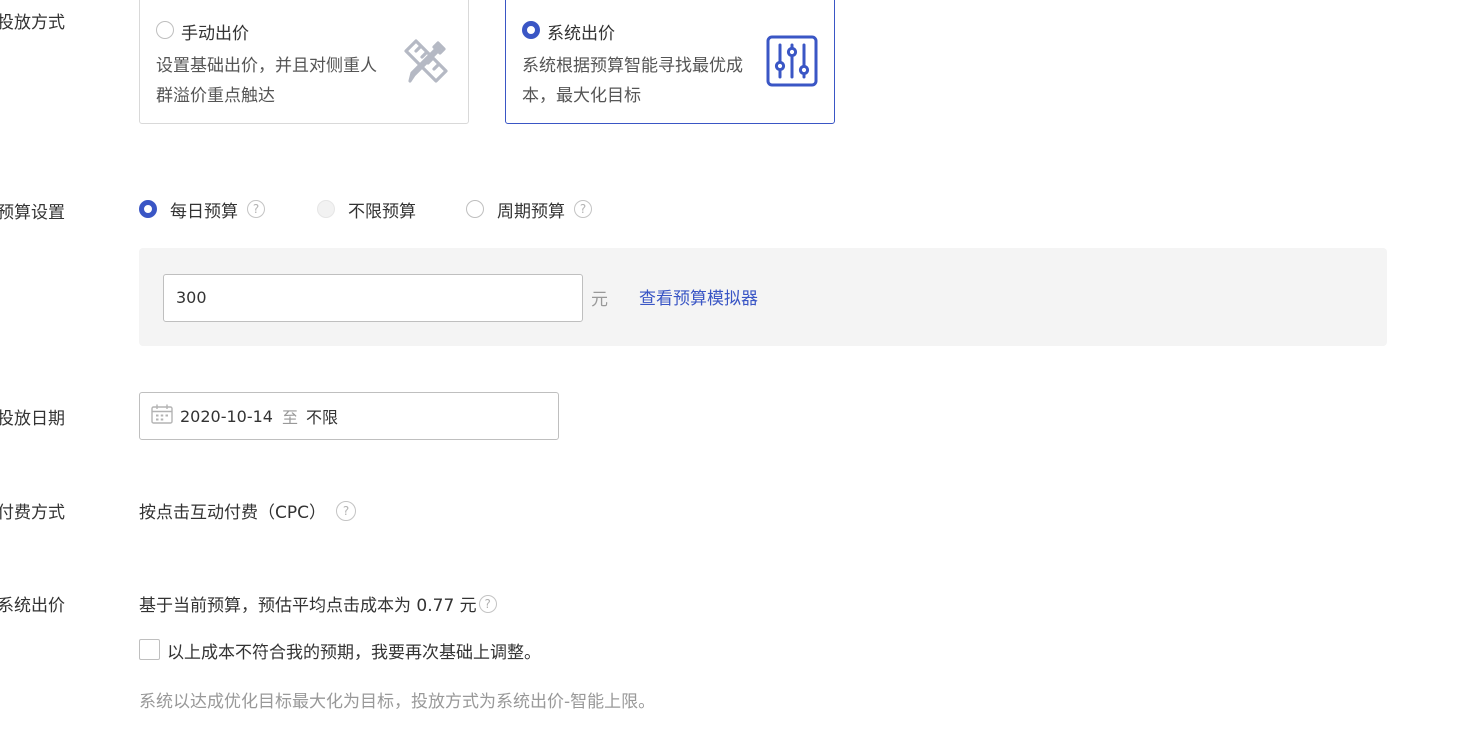 The width and height of the screenshot is (1460, 753). What do you see at coordinates (382, 211) in the screenshot?
I see `unlimited-budget-label: 不限预算` at bounding box center [382, 211].